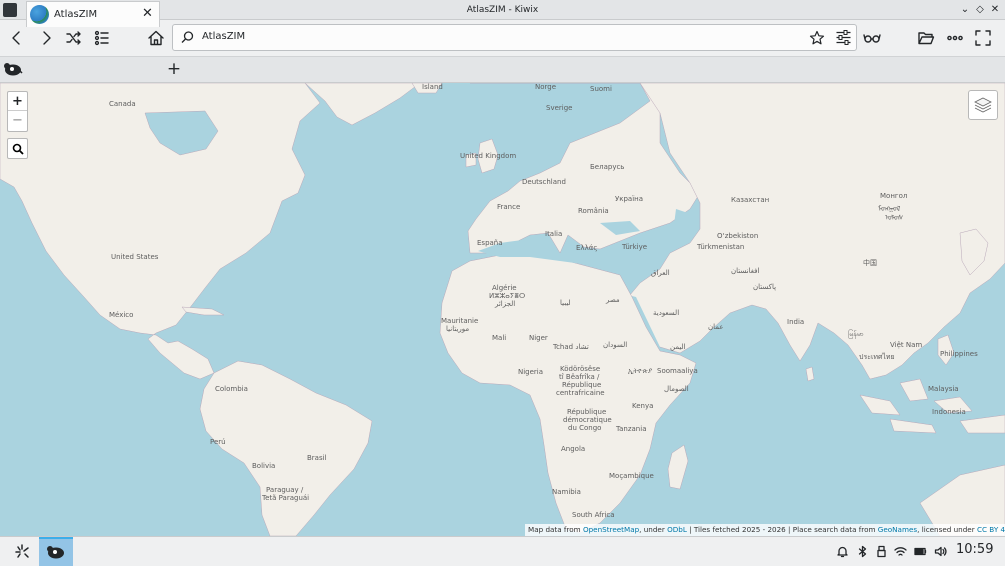 The height and width of the screenshot is (566, 1005). What do you see at coordinates (559, 108) in the screenshot?
I see `map-label-sverige: Sverige` at bounding box center [559, 108].